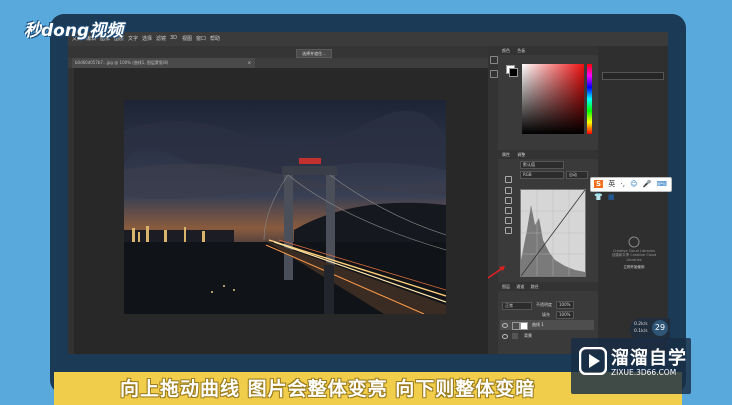 This screenshot has height=405, width=732. I want to click on tab-adjustments: 调整, so click(521, 154).